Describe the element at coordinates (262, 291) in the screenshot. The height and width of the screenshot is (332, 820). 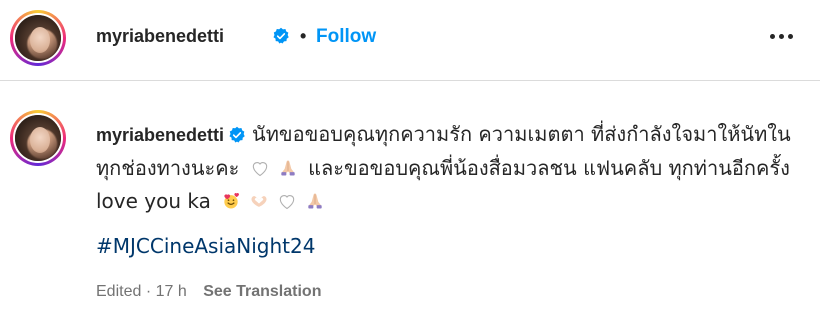
I see `see-translation-button: See Translation` at that location.